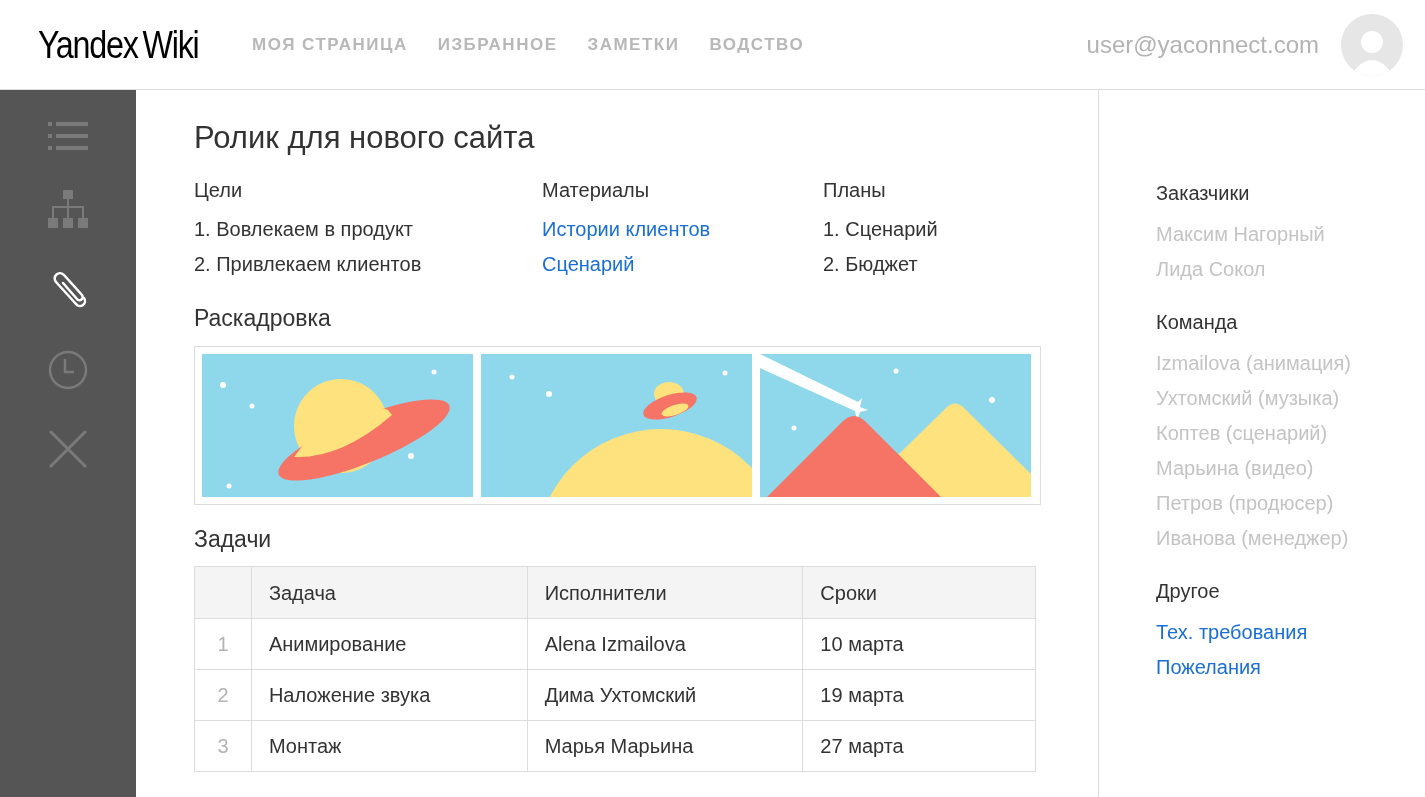 The width and height of the screenshot is (1425, 797). I want to click on section-heading: Раскадровка, so click(263, 318).